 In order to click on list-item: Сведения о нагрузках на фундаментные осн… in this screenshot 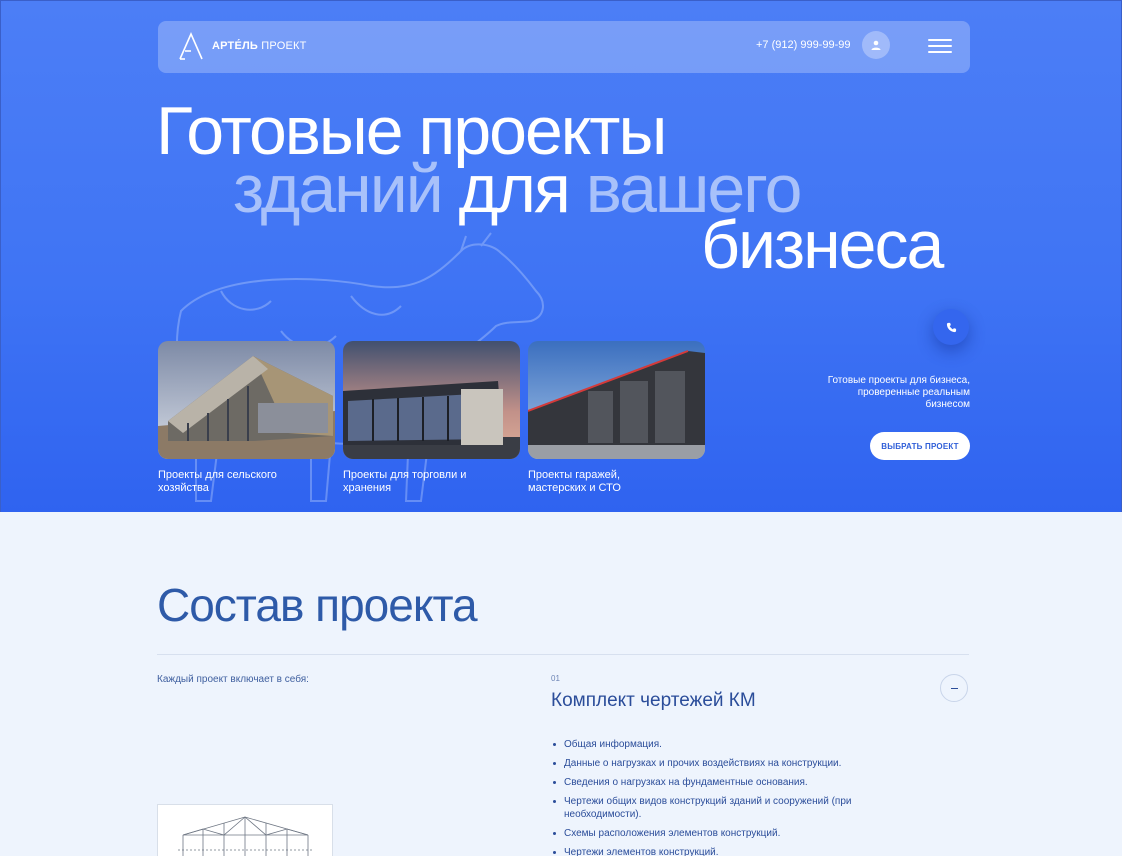, I will do `click(718, 782)`.